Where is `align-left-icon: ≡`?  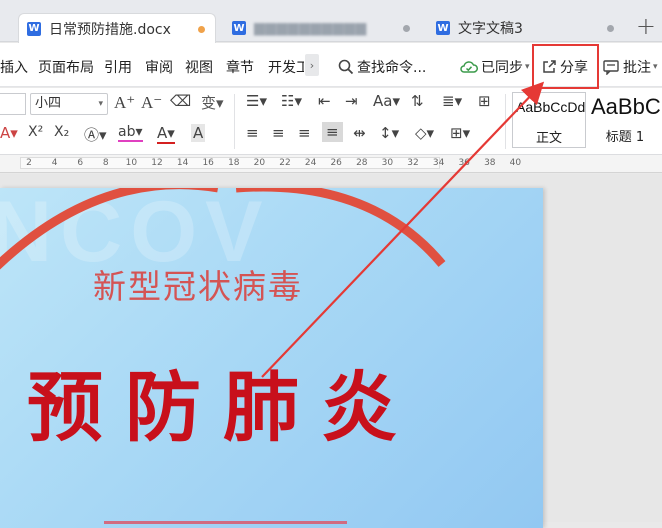 align-left-icon: ≡ is located at coordinates (252, 133).